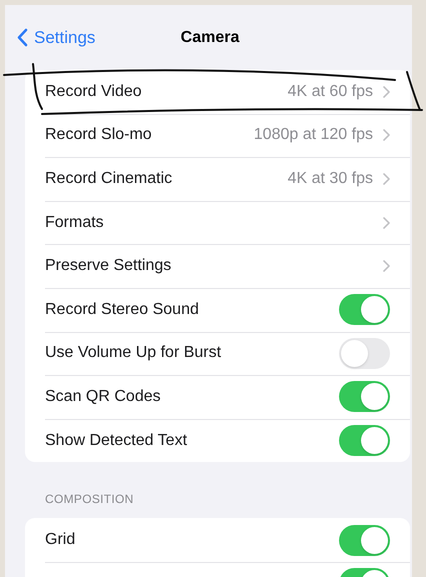 The height and width of the screenshot is (577, 426). Describe the element at coordinates (122, 310) in the screenshot. I see `setting-label: Record Stereo Sound` at that location.